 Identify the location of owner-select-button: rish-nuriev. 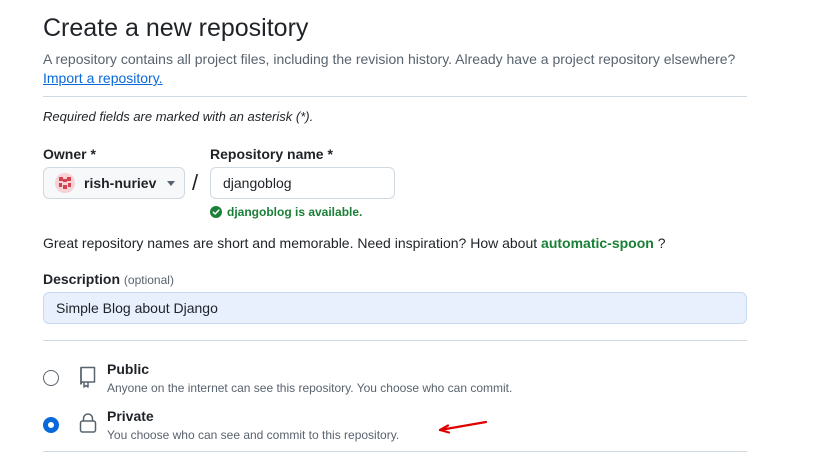
(114, 183).